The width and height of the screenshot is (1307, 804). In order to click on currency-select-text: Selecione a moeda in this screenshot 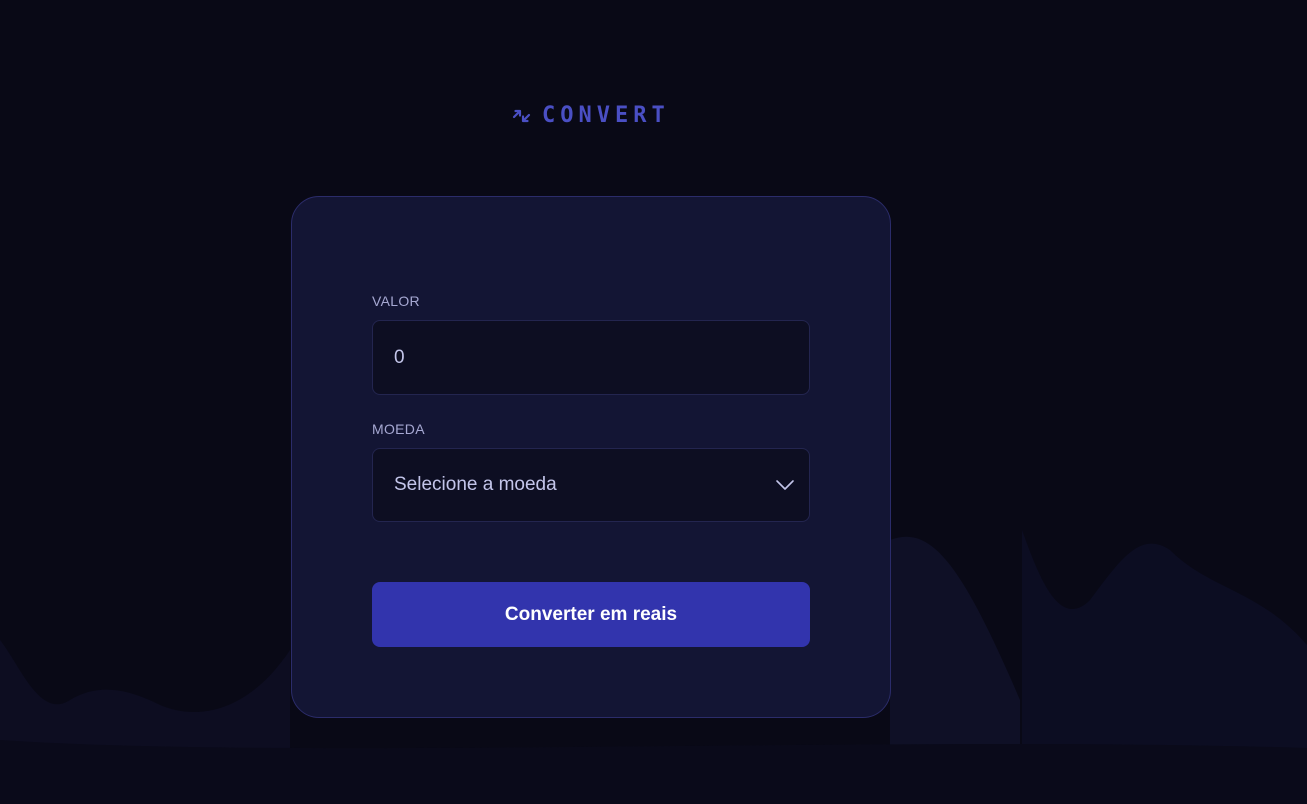, I will do `click(475, 484)`.